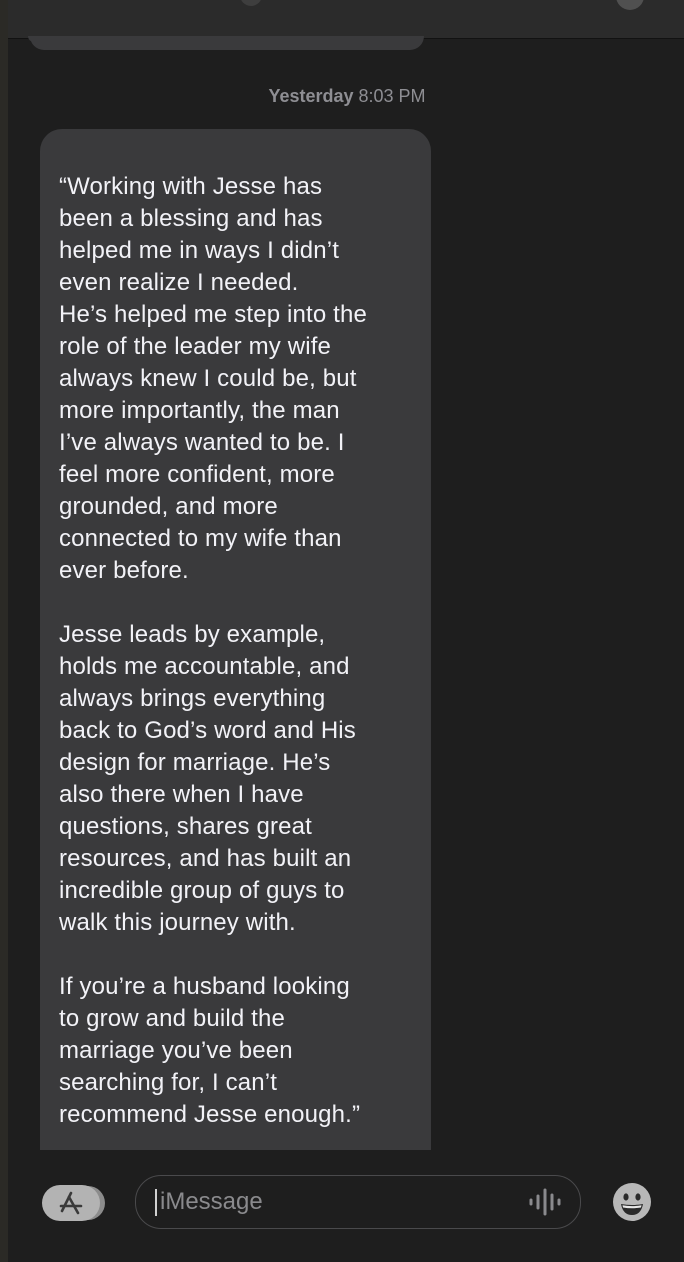  I want to click on message-composer, so click(346, 1206).